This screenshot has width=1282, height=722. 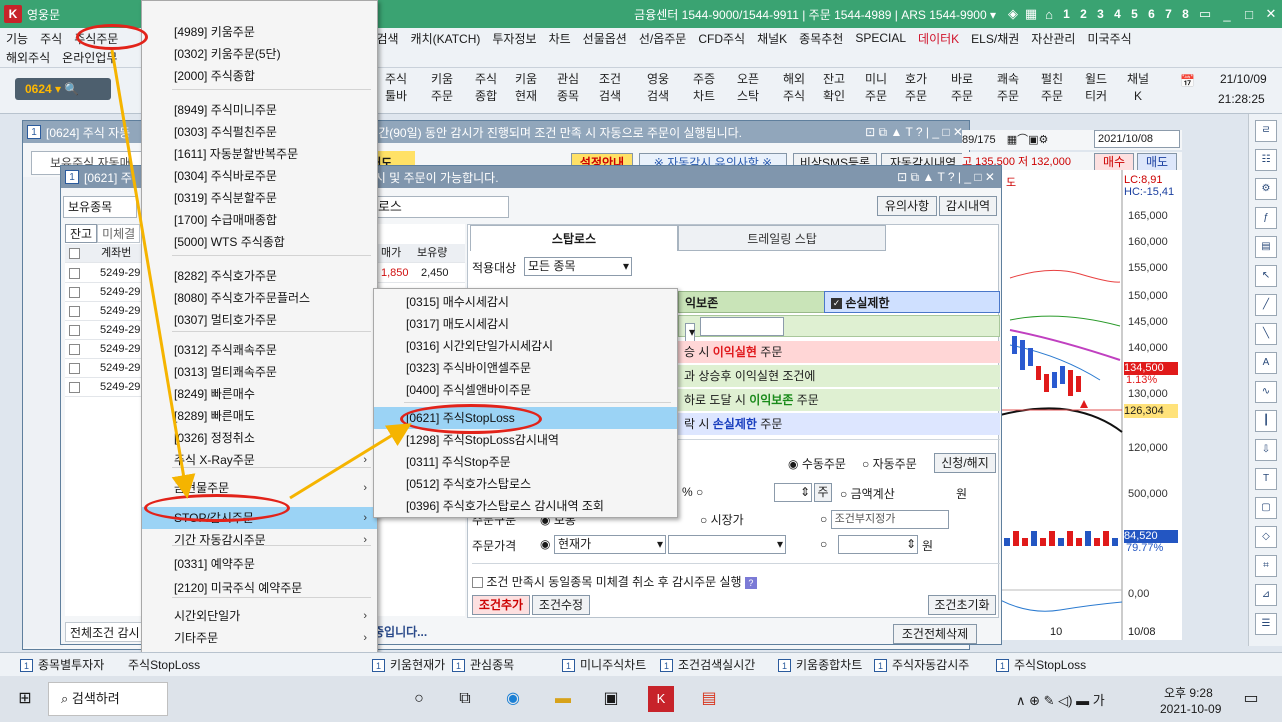 What do you see at coordinates (350, 461) in the screenshot?
I see `arrow-to-stoploss` at bounding box center [350, 461].